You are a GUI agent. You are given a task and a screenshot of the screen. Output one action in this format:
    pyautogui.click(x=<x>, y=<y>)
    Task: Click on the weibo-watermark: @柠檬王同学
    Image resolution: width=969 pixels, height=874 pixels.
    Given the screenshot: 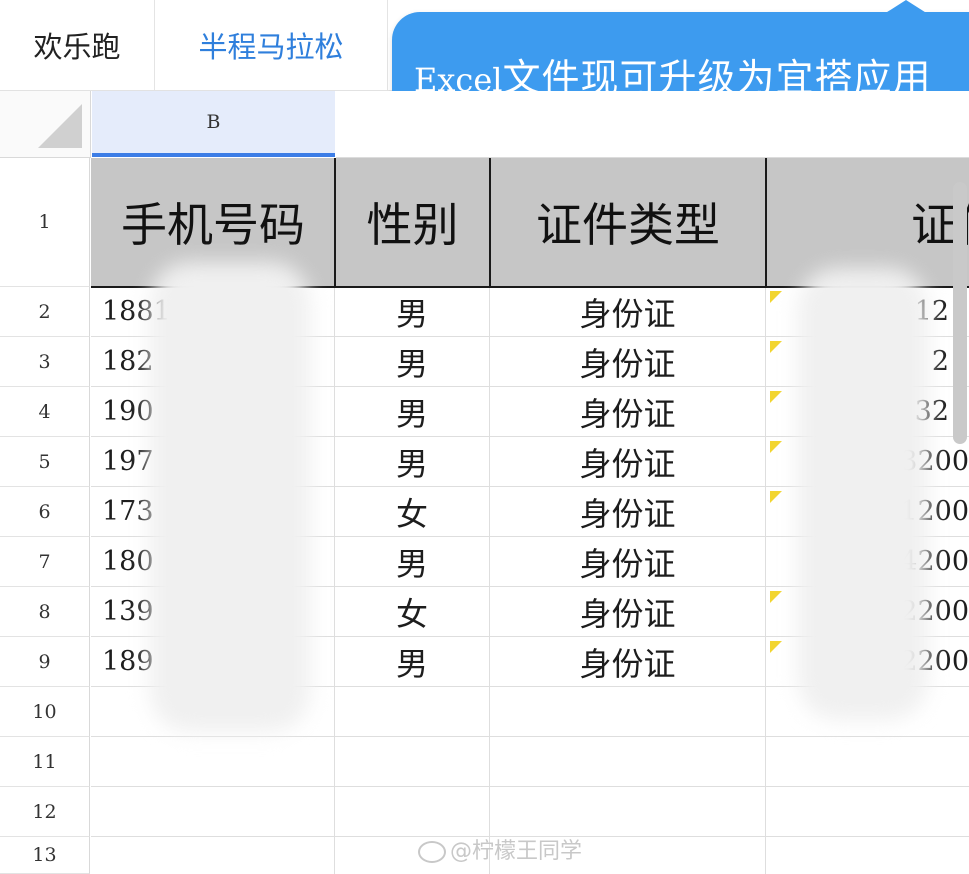 What is the action you would take?
    pyautogui.click(x=500, y=852)
    